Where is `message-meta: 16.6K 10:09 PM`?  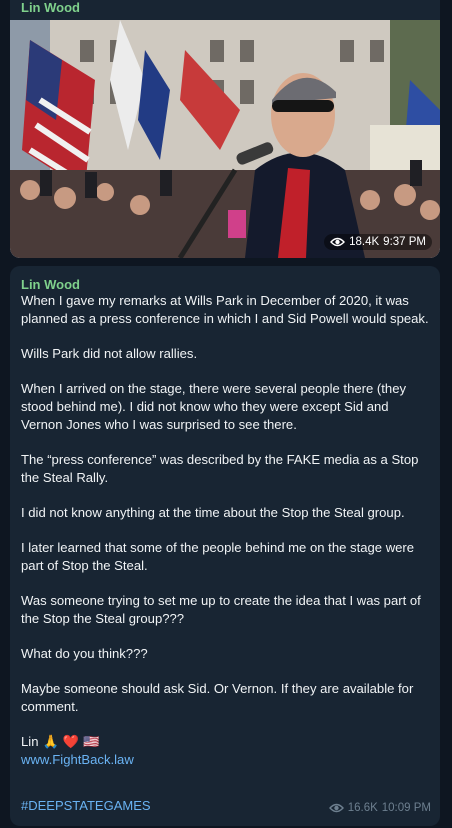
message-meta: 16.6K 10:09 PM is located at coordinates (379, 808).